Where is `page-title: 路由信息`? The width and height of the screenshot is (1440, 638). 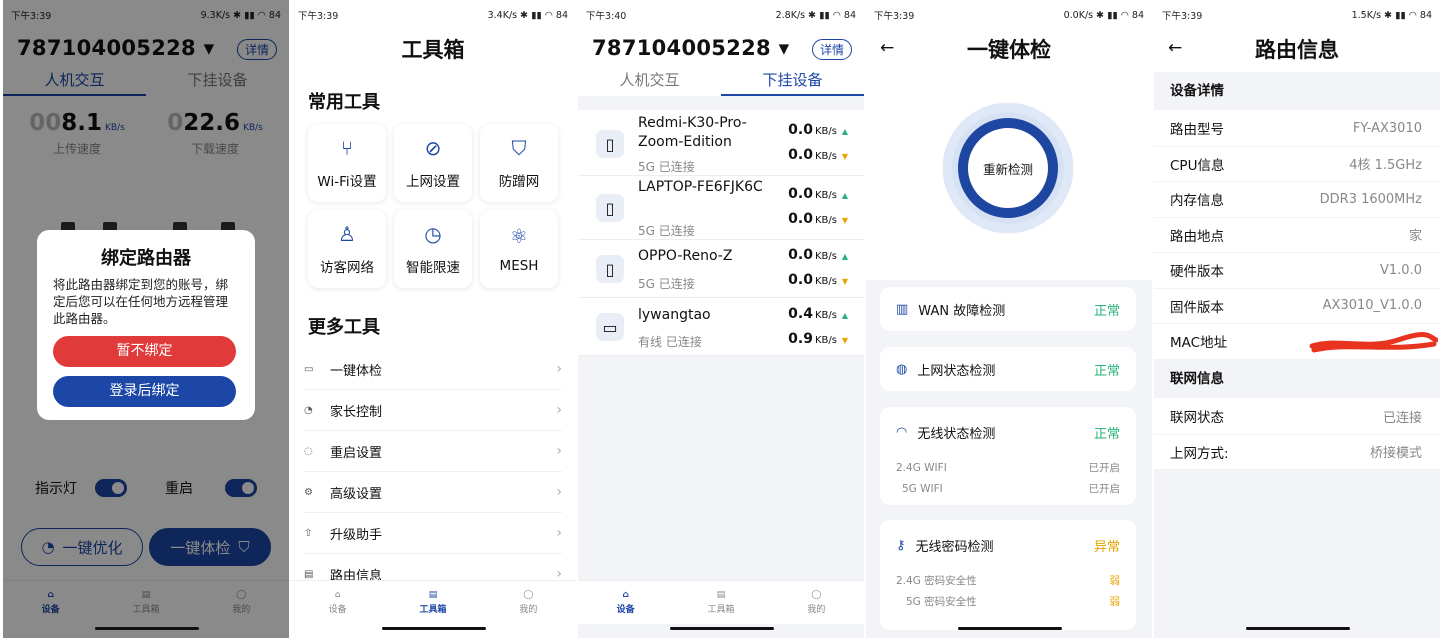 page-title: 路由信息 is located at coordinates (1297, 50).